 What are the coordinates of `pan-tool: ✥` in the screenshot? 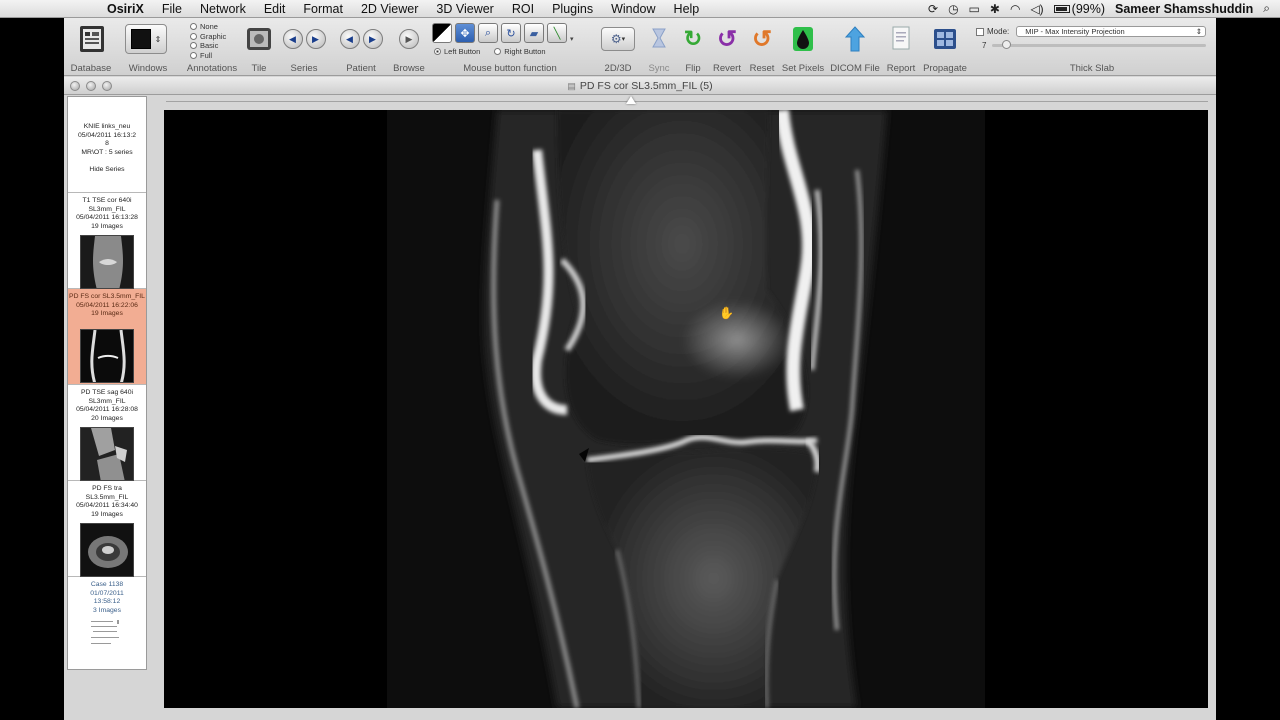 It's located at (465, 33).